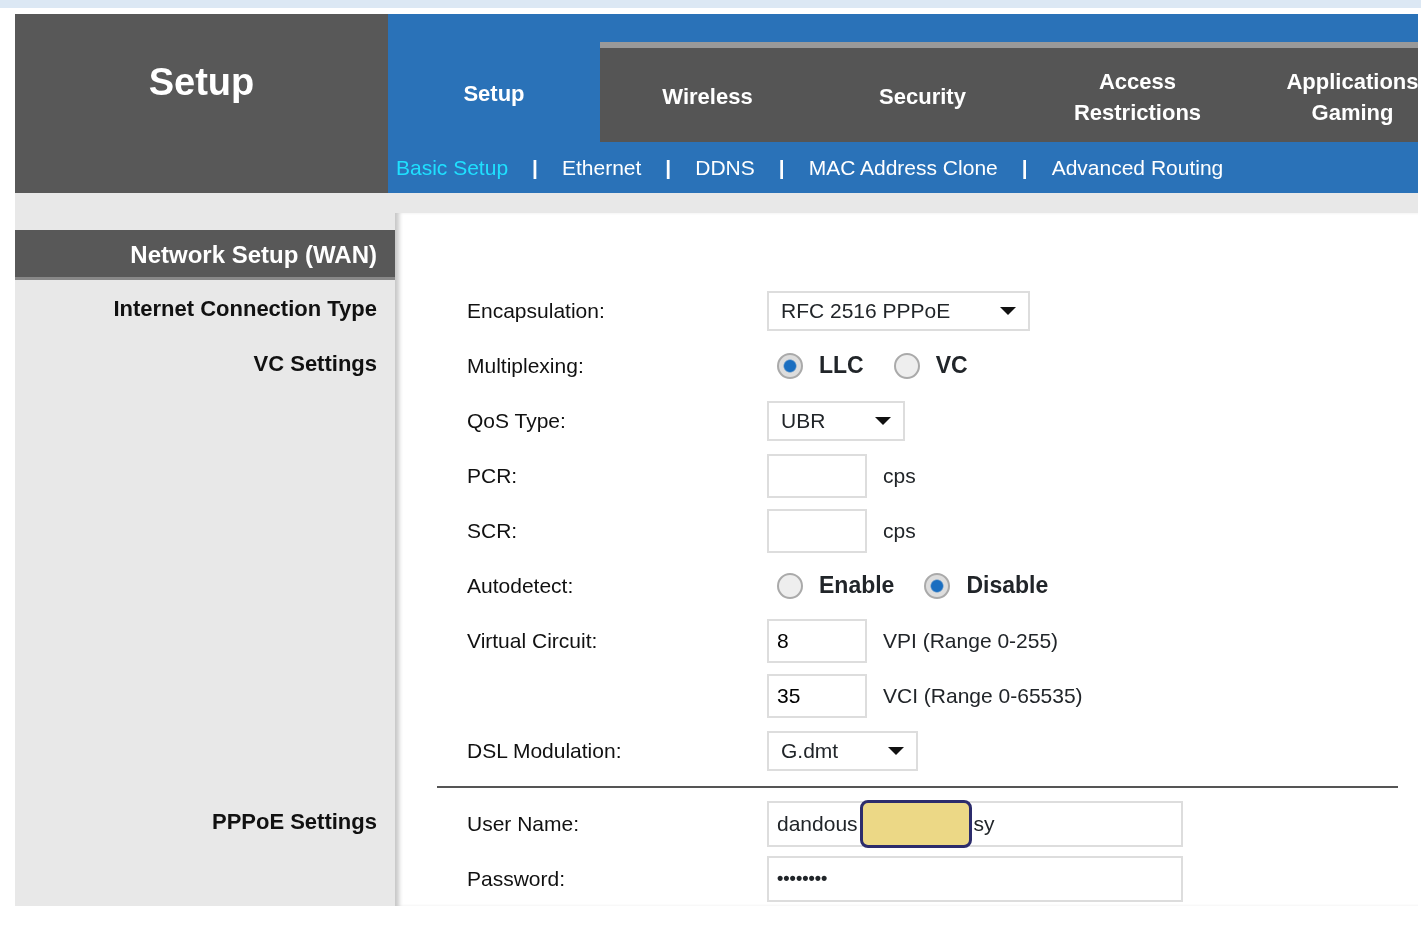 The width and height of the screenshot is (1421, 946). Describe the element at coordinates (1137, 167) in the screenshot. I see `subnav-link: Advanced Routing` at that location.